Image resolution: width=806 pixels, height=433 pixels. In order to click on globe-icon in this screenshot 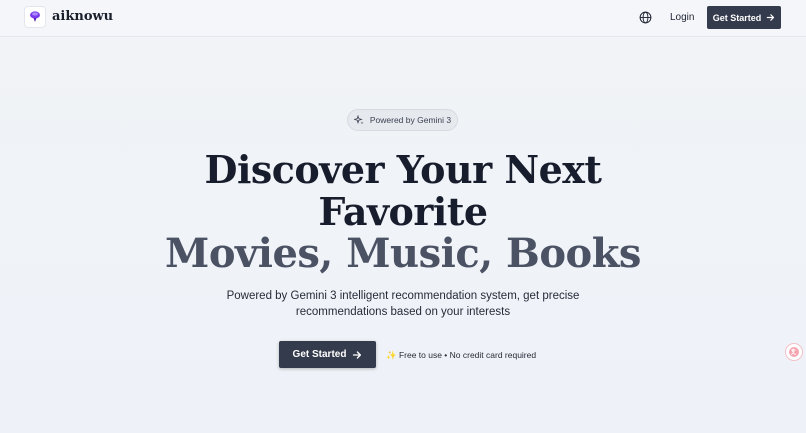, I will do `click(645, 17)`.